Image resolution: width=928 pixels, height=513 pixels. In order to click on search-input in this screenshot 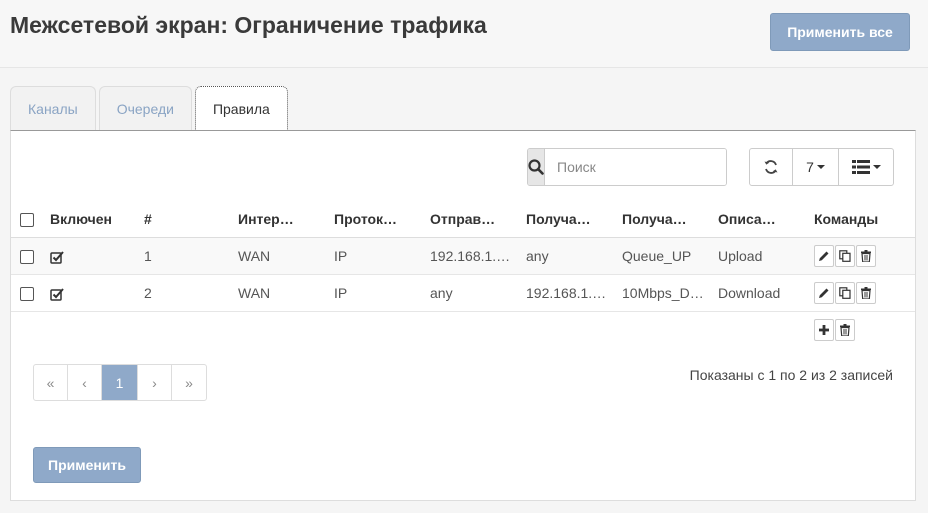, I will do `click(635, 167)`.